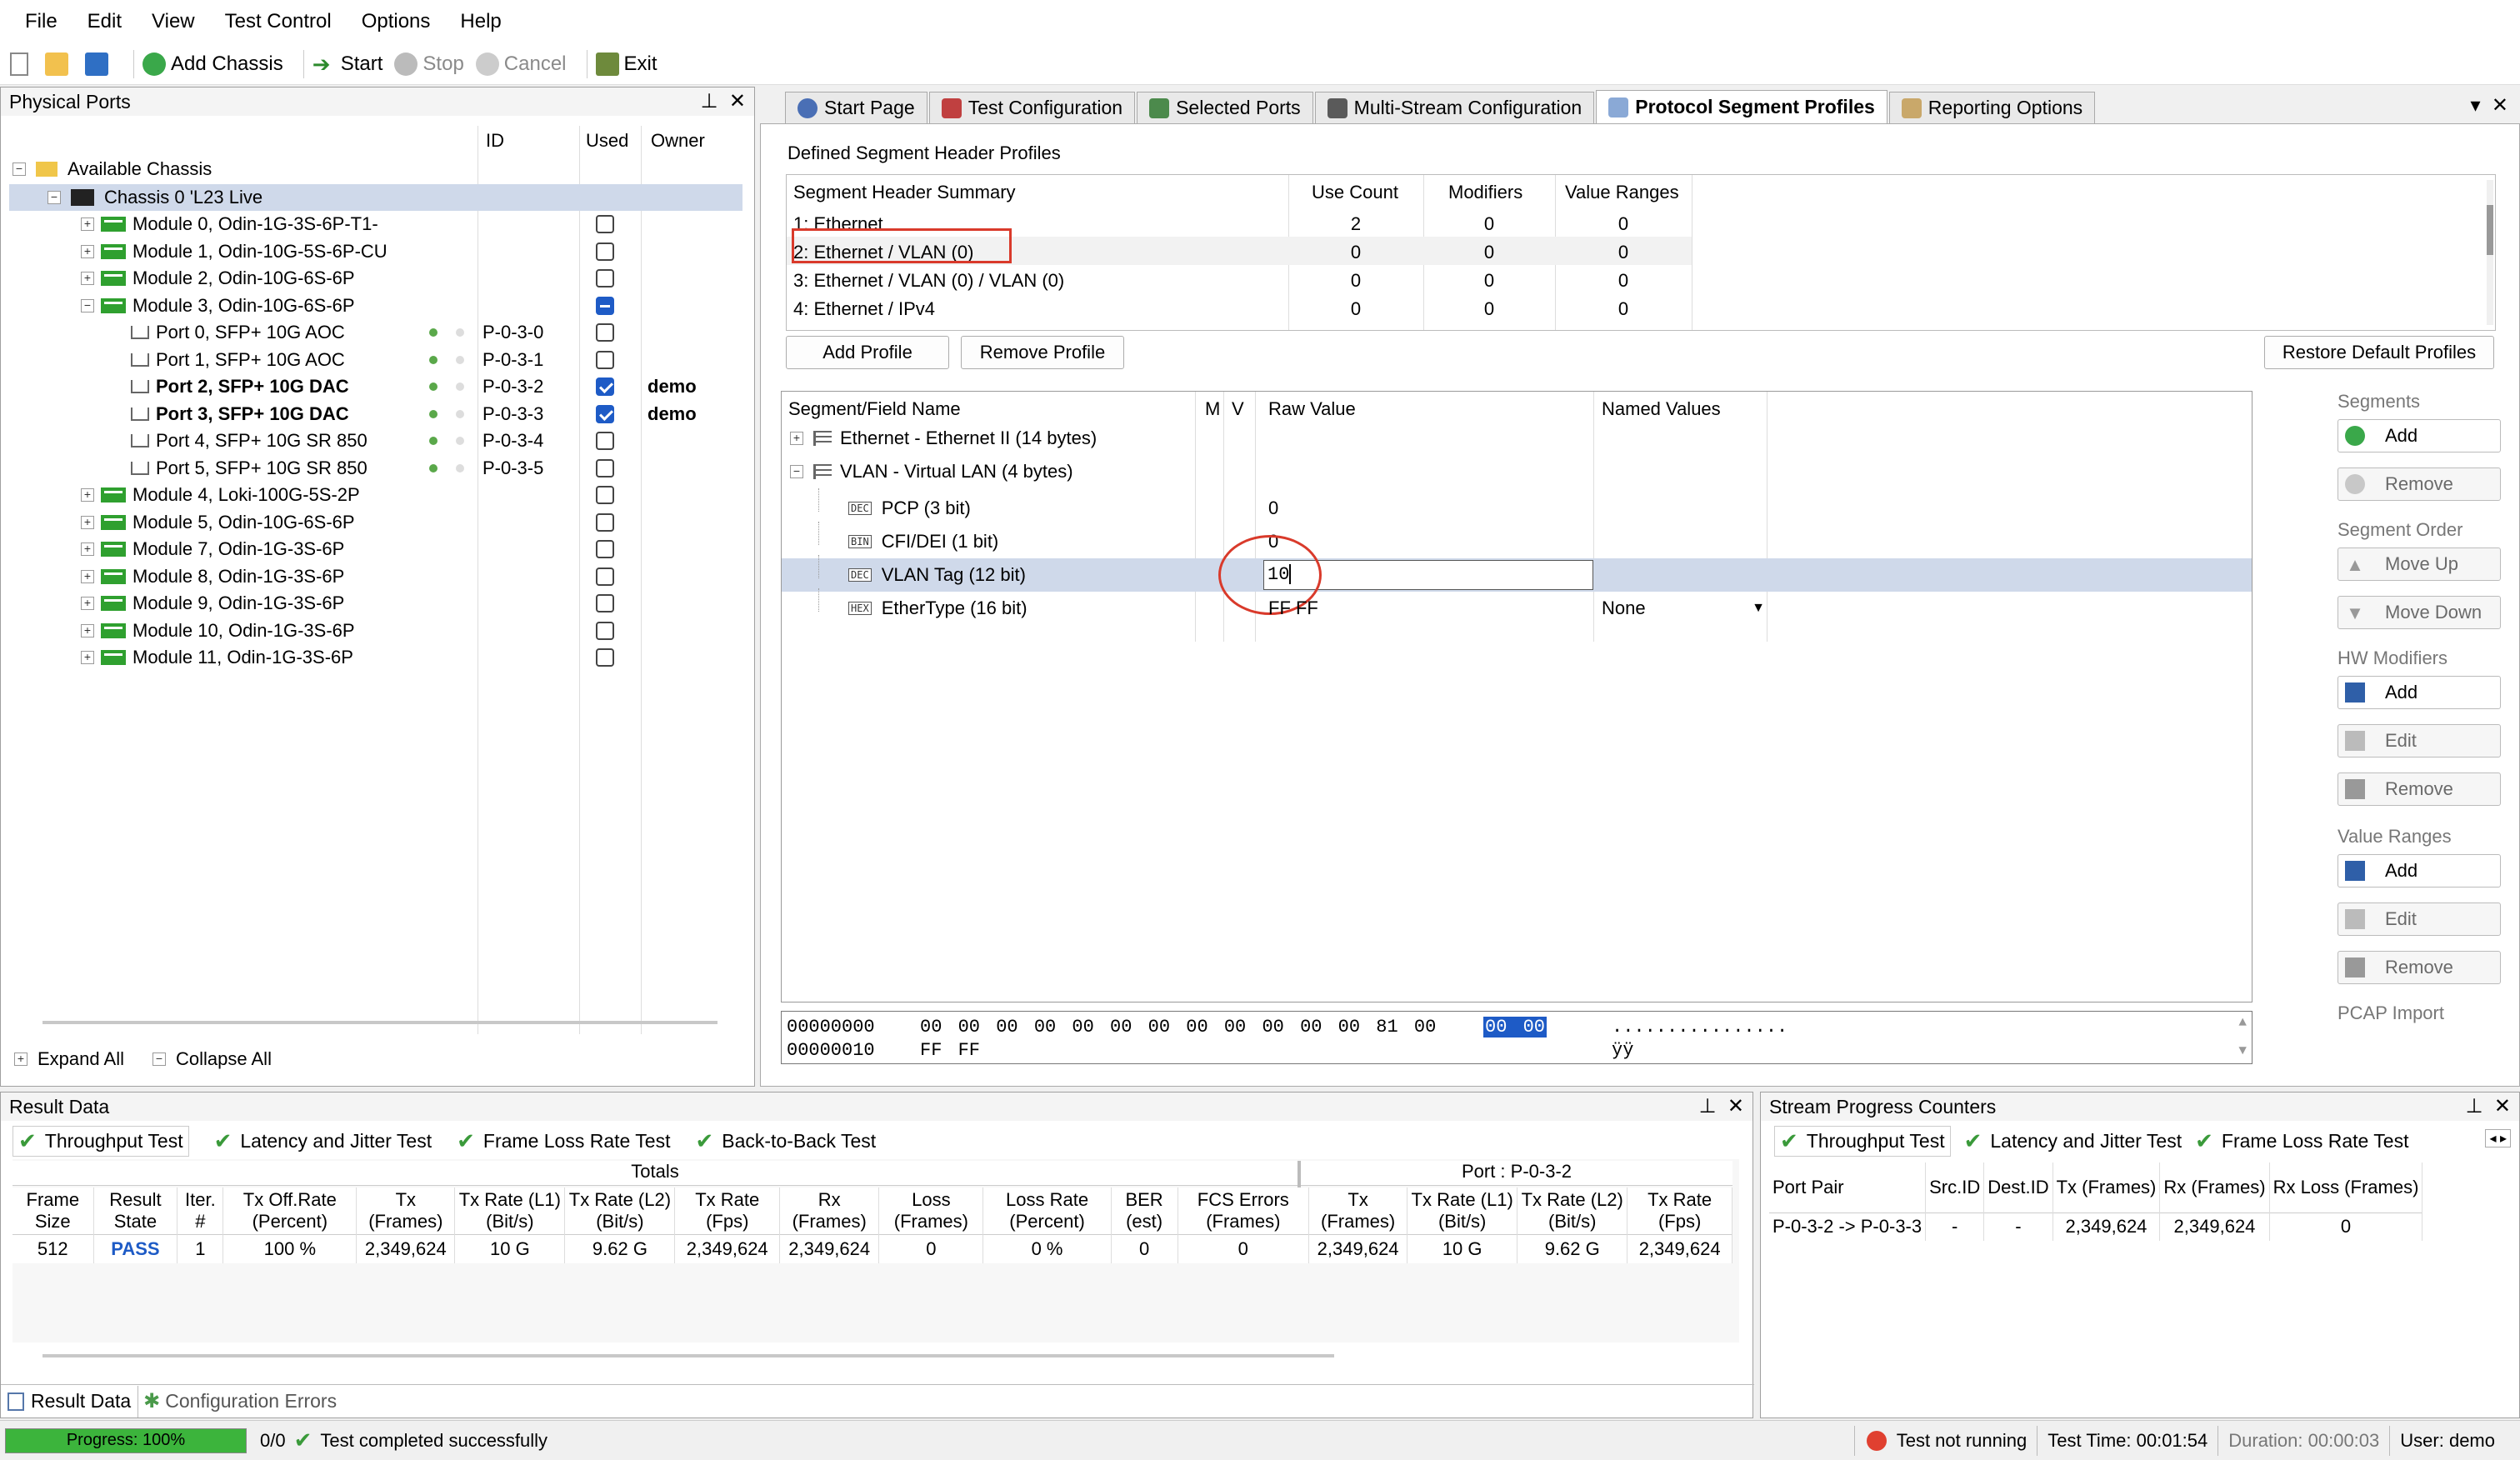 The width and height of the screenshot is (2520, 1460). What do you see at coordinates (2346, 1187) in the screenshot?
I see `stream-column-header: Rx Loss (Frames)` at bounding box center [2346, 1187].